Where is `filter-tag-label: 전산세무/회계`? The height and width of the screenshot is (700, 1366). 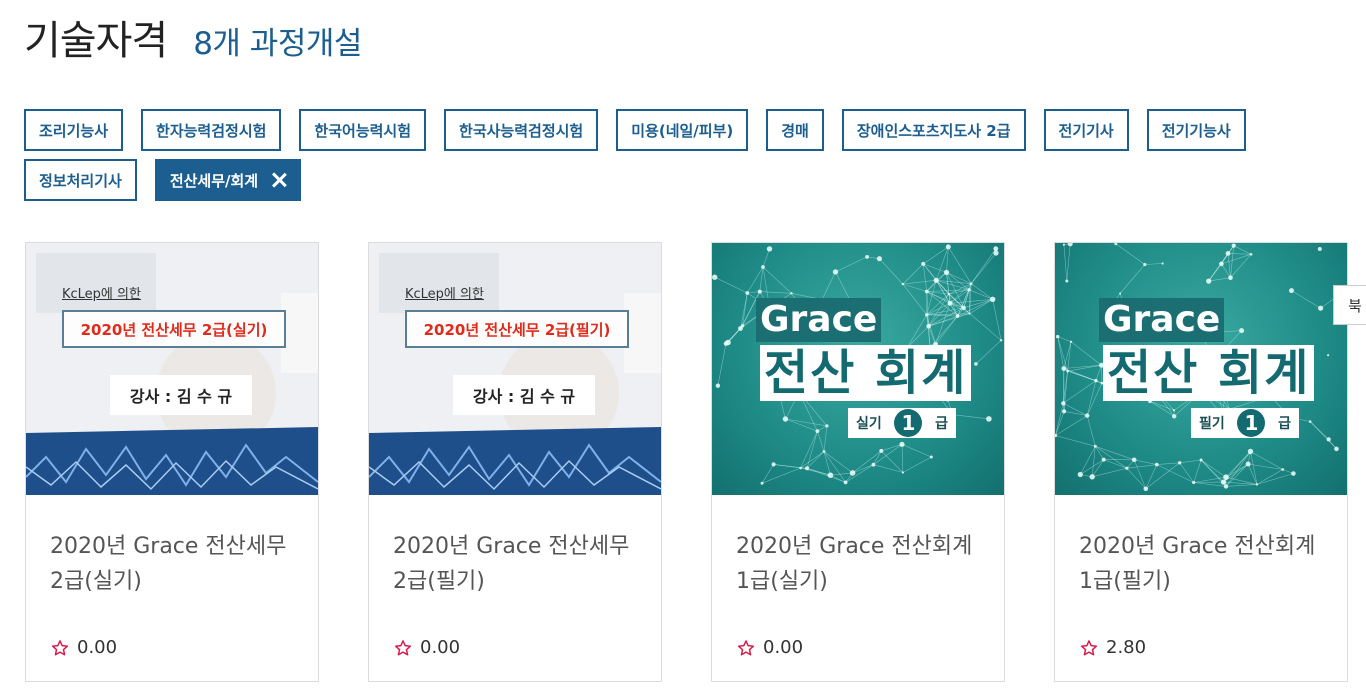
filter-tag-label: 전산세무/회계 is located at coordinates (214, 180).